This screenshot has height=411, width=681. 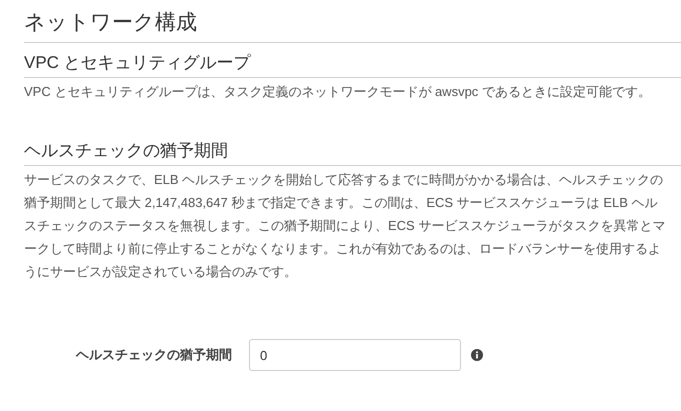 I want to click on field-label: ヘルスチェックの猶予期間, so click(x=153, y=355).